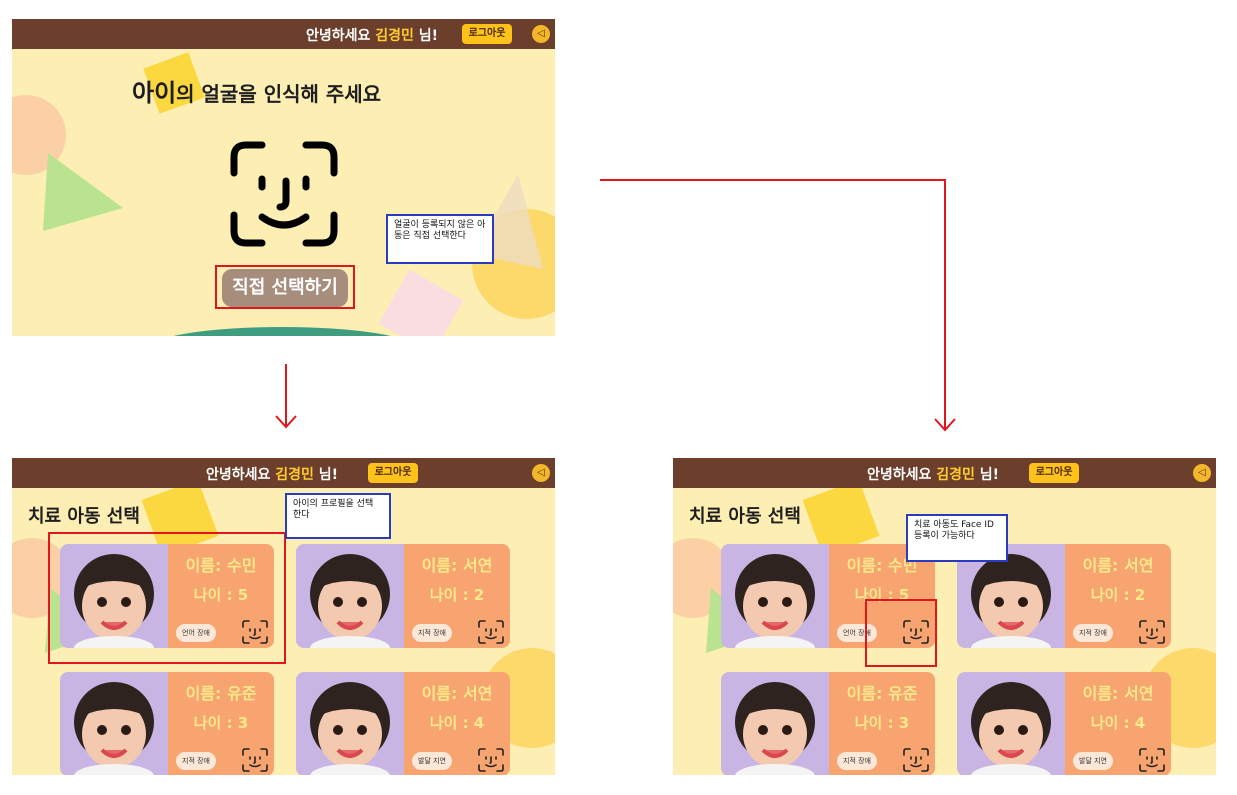 The image size is (1237, 795). I want to click on deco-hill, so click(282, 331).